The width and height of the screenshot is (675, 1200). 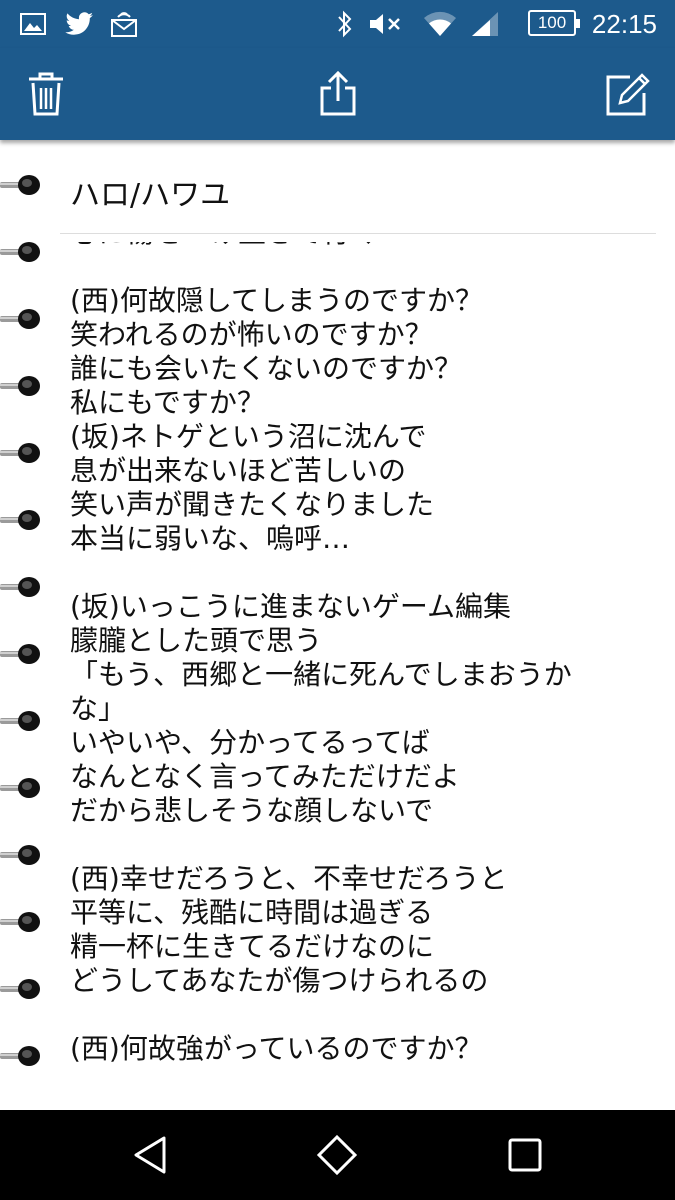 I want to click on note-line: な」, so click(x=98, y=708).